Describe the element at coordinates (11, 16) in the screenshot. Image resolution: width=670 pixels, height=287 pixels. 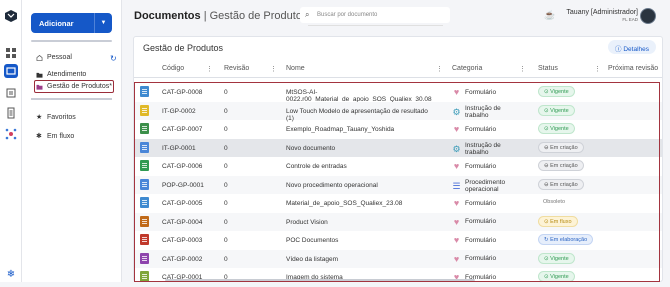
I see `app-logo-icon` at that location.